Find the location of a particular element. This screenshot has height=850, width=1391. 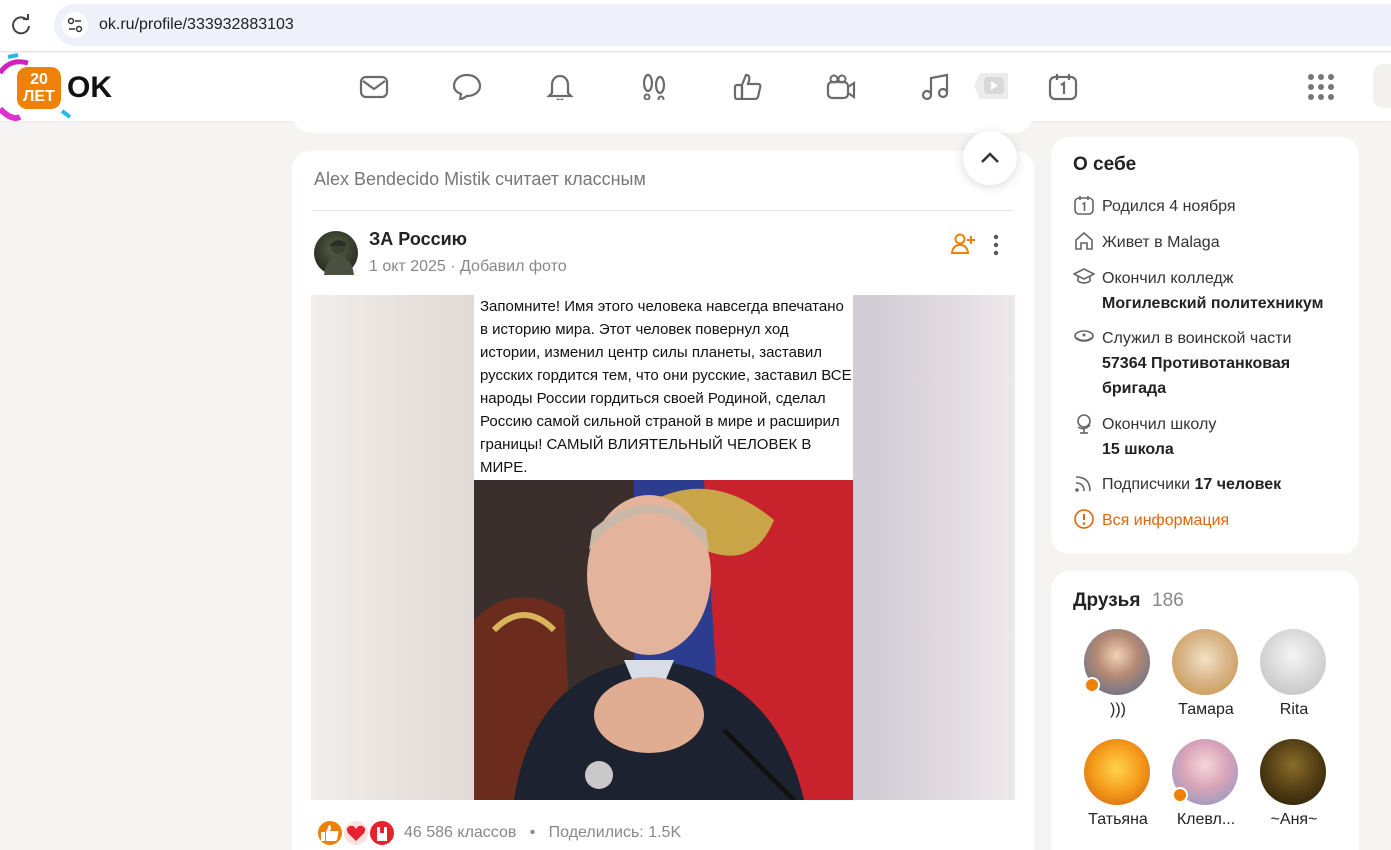

friends-count: 186 is located at coordinates (1168, 600).